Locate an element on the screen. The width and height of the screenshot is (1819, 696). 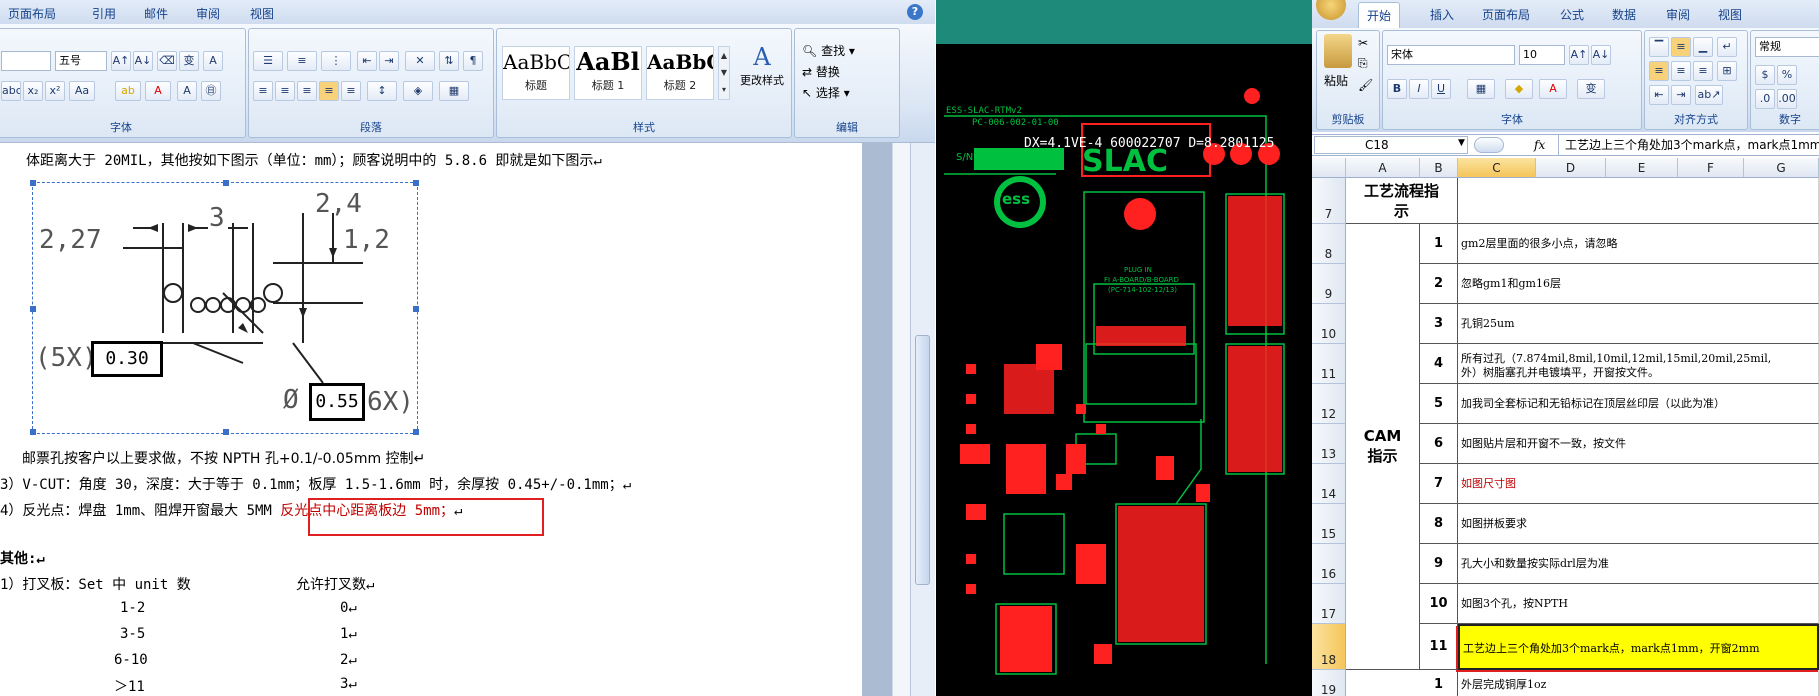
word-vertical-scrollbar is located at coordinates (922, 419).